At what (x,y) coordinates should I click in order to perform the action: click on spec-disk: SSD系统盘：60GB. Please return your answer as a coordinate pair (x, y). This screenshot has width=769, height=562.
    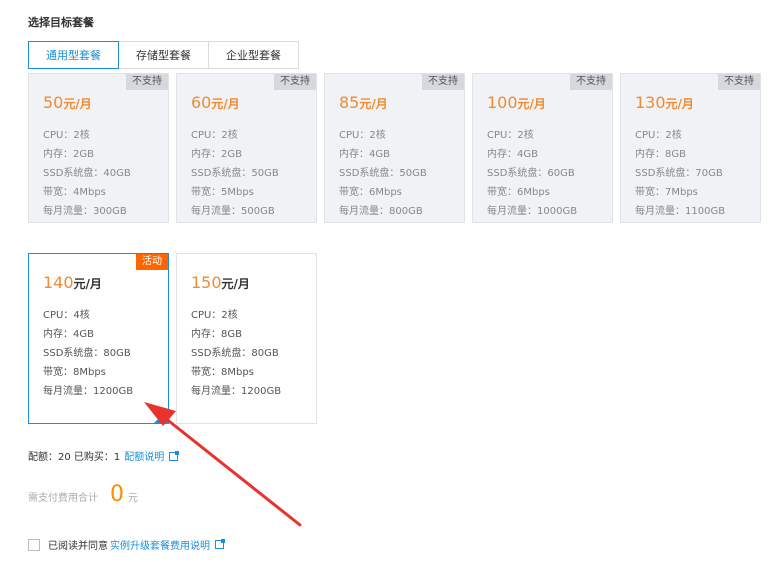
    Looking at the image, I should click on (531, 173).